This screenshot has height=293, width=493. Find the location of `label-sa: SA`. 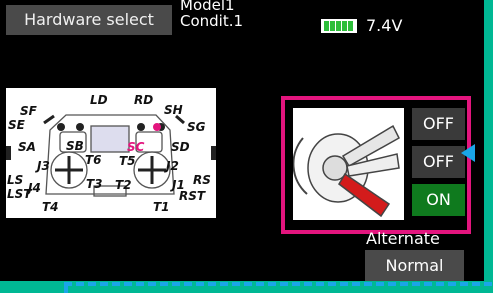

label-sa: SA is located at coordinates (27, 147).